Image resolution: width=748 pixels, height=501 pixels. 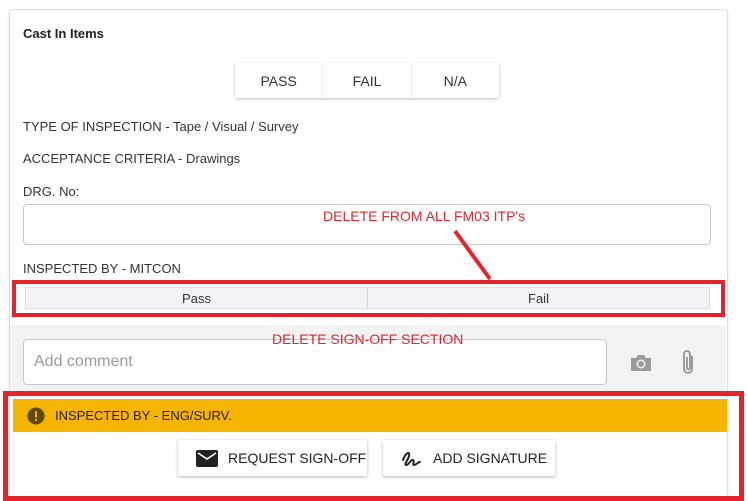 What do you see at coordinates (297, 458) in the screenshot?
I see `request-signoff-label: REQUEST SIGN-OFF` at bounding box center [297, 458].